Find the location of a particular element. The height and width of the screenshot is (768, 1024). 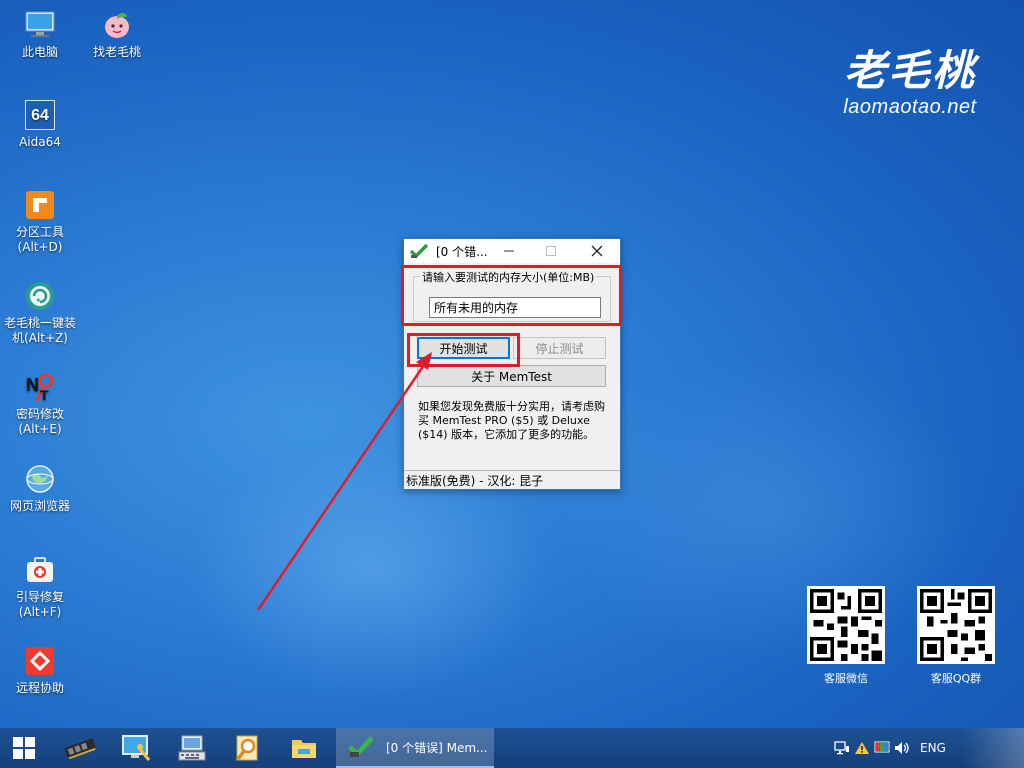

desktop-icon-label: 此电脑 is located at coordinates (39, 52).